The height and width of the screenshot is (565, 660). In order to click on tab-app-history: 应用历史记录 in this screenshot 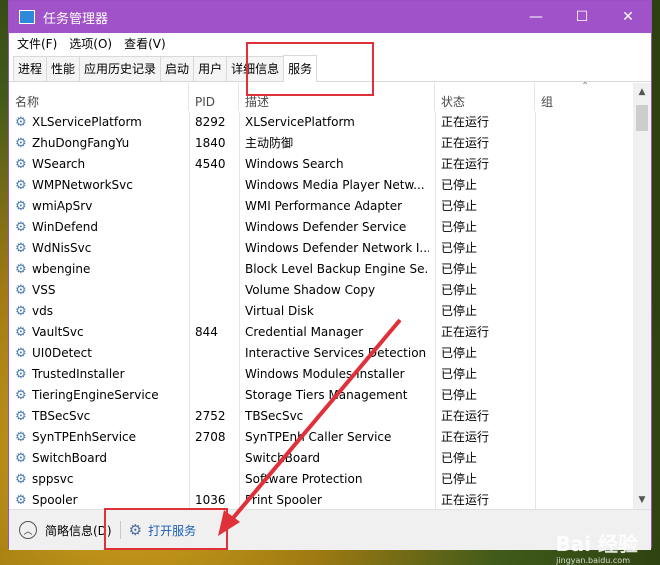, I will do `click(120, 68)`.